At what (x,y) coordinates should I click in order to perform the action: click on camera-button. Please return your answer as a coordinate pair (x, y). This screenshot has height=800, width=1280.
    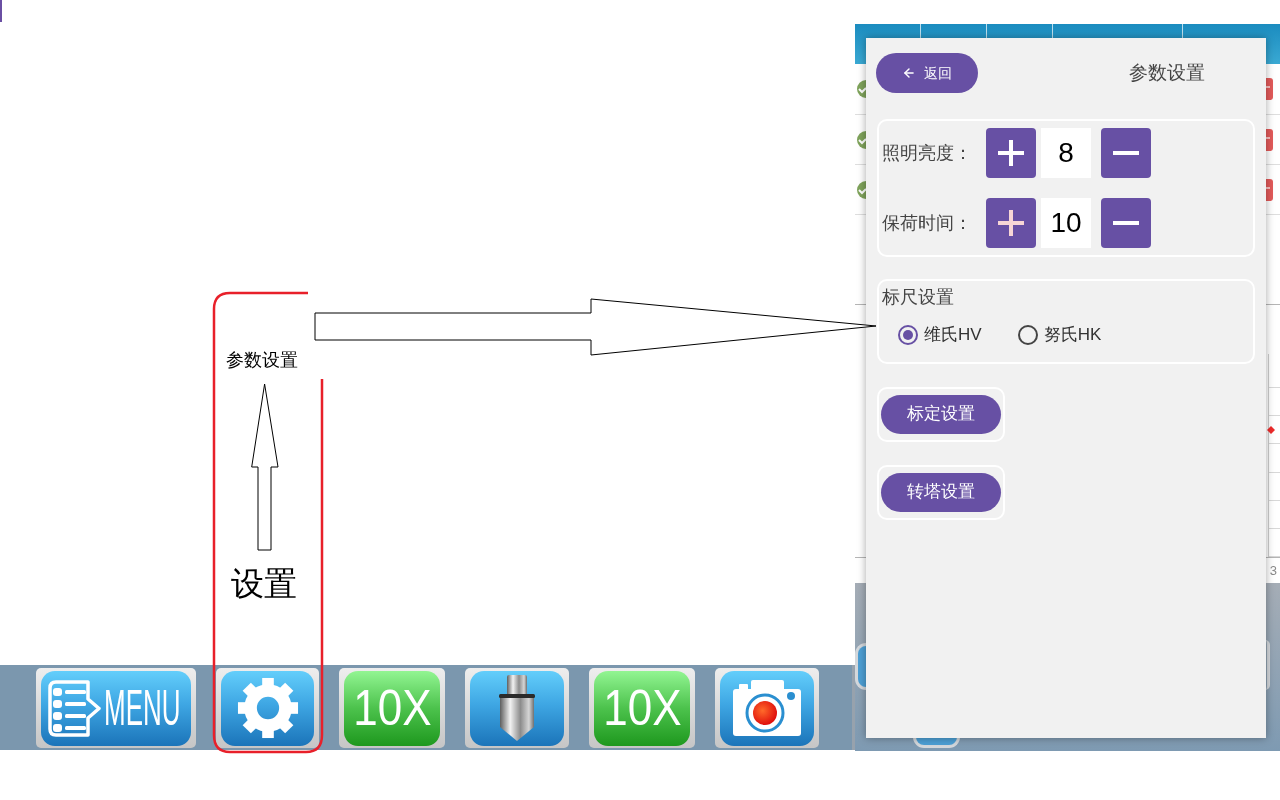
    Looking at the image, I should click on (767, 707).